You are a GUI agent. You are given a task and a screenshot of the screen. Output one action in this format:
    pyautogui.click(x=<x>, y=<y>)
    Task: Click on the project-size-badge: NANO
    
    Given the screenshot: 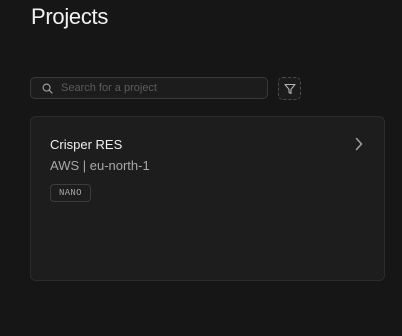 What is the action you would take?
    pyautogui.click(x=70, y=193)
    